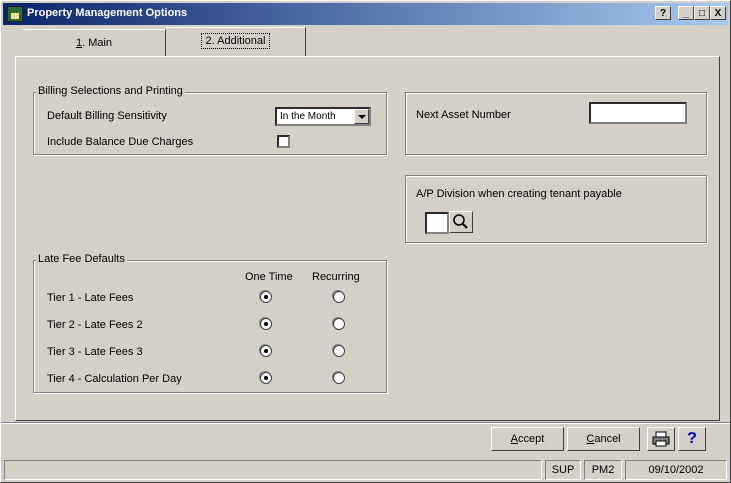 The image size is (731, 483). I want to click on tier-2-recurring-radio, so click(339, 324).